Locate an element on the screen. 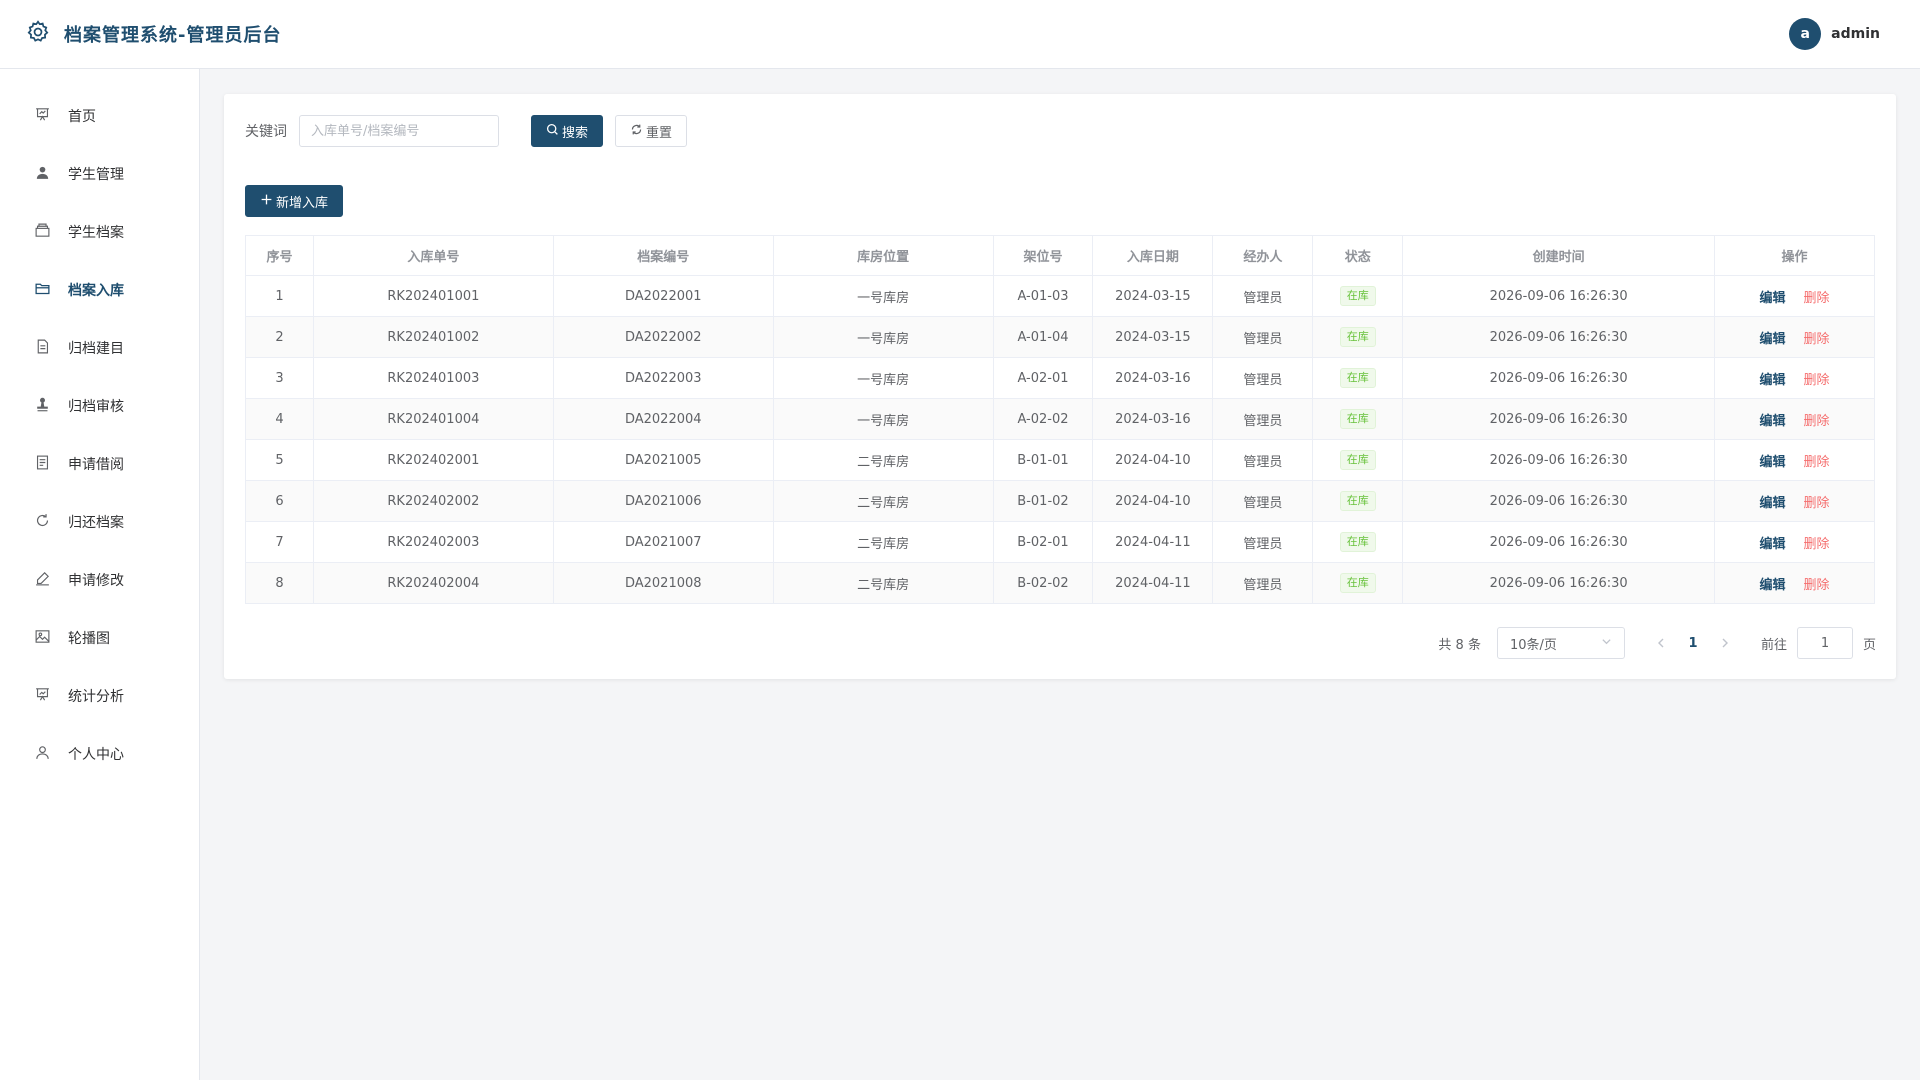  add-inbound-button: 新增入库 is located at coordinates (294, 201).